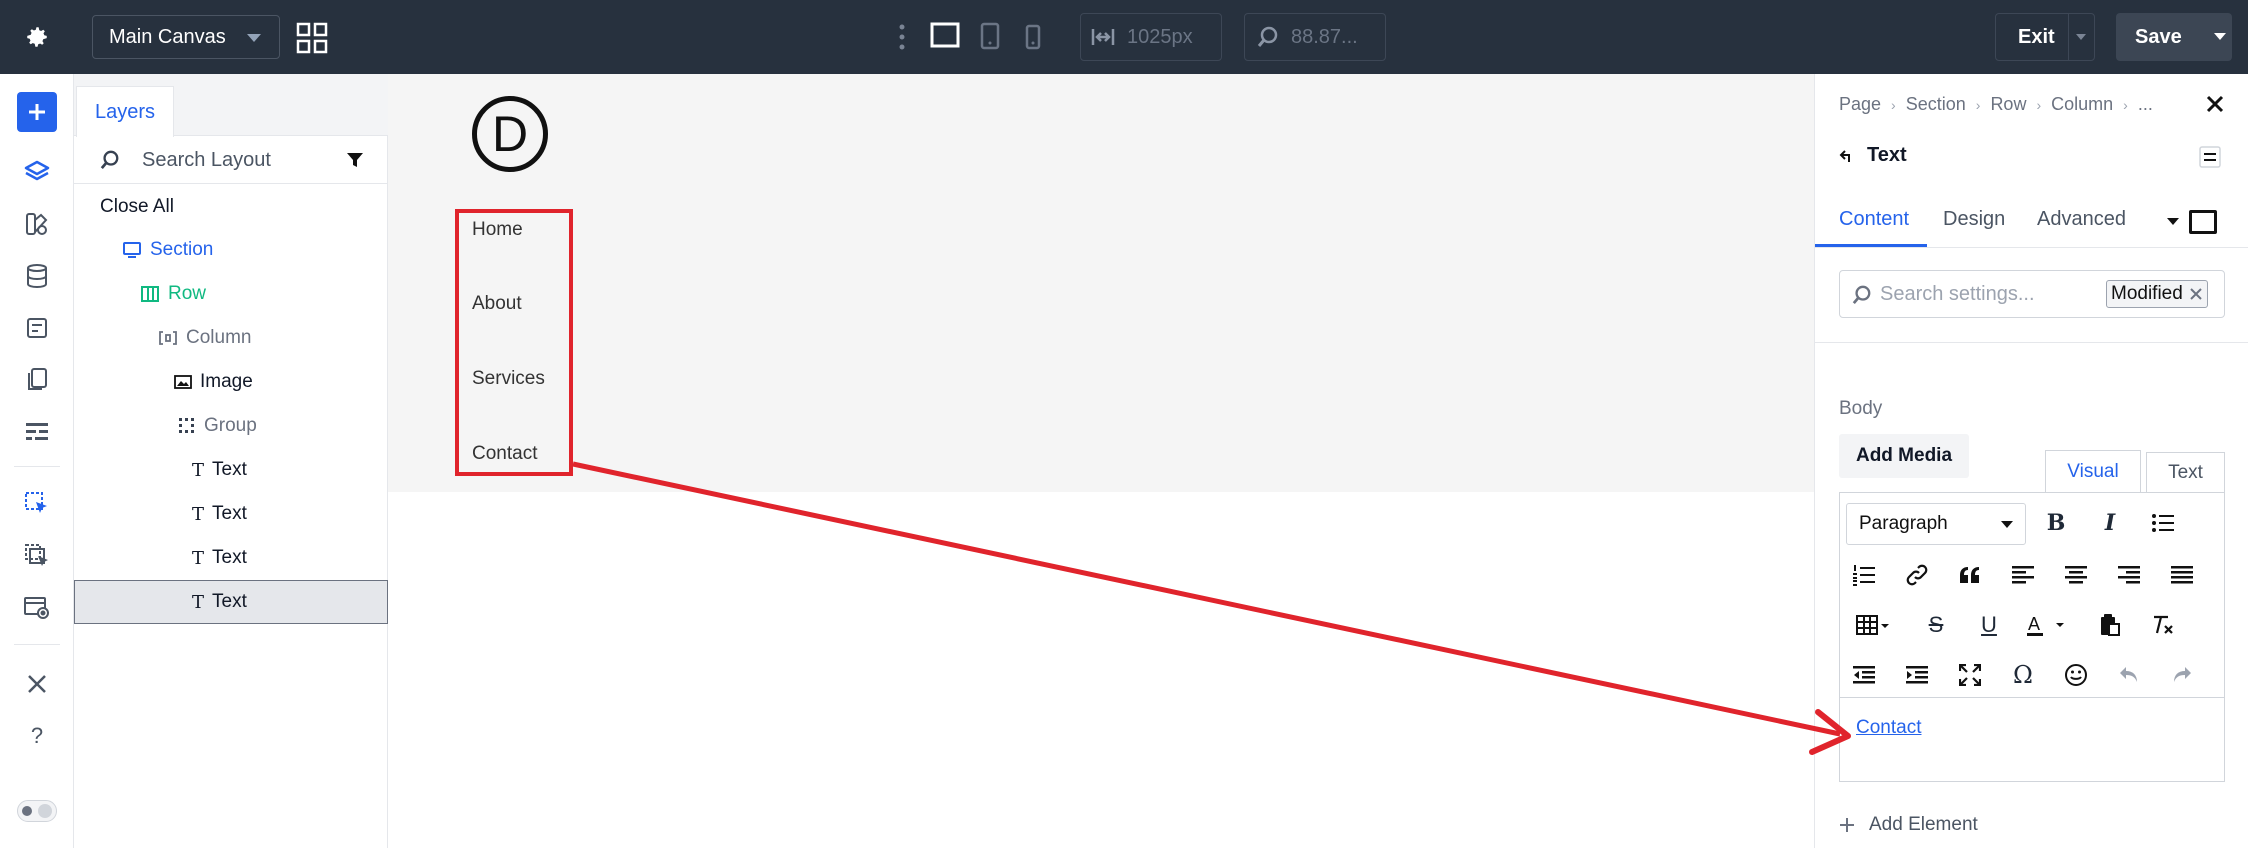 The image size is (2248, 848). What do you see at coordinates (173, 294) in the screenshot?
I see `layer-item-row: Row` at bounding box center [173, 294].